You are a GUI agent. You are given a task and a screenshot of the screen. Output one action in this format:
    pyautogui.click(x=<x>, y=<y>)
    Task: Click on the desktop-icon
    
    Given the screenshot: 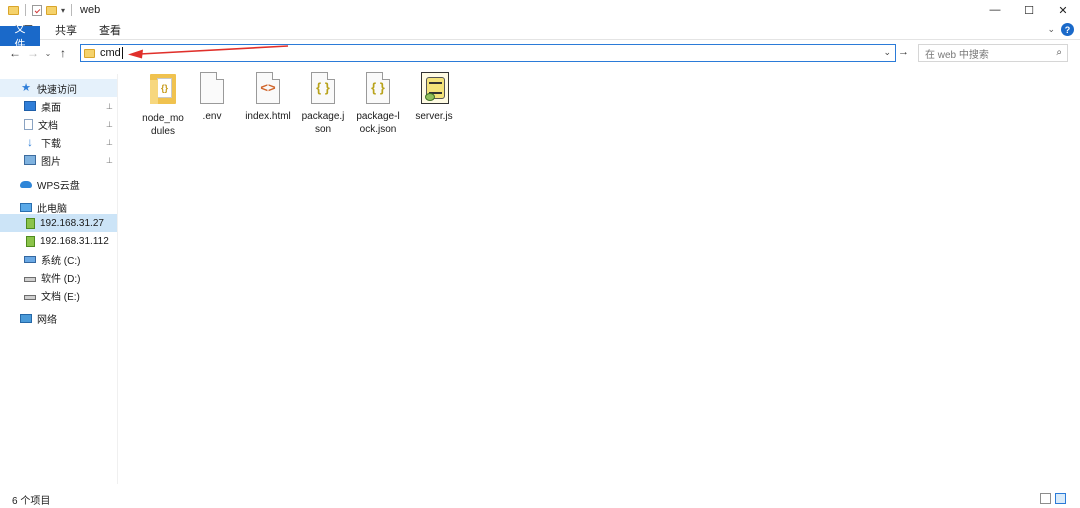 What is the action you would take?
    pyautogui.click(x=30, y=106)
    